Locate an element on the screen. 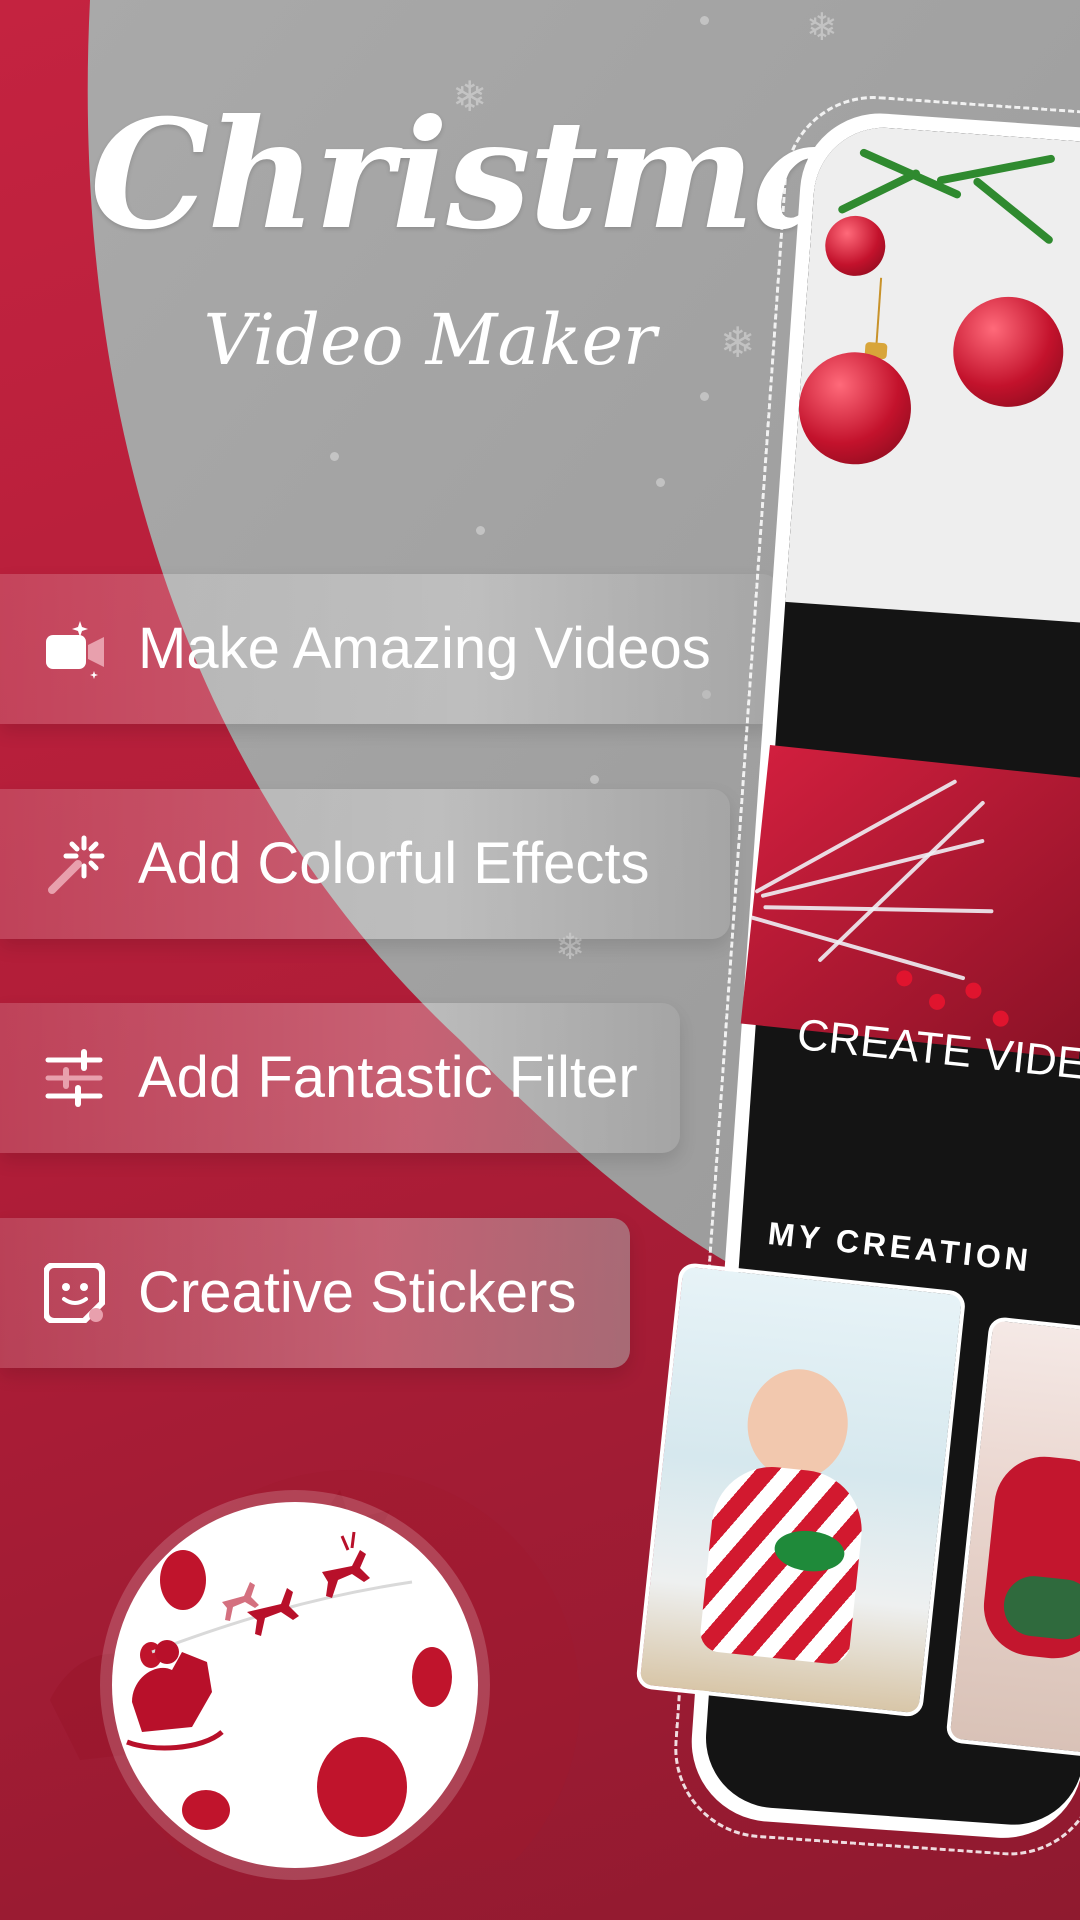 This screenshot has width=1080, height=1920. app-title: Christmas is located at coordinates (511, 175).